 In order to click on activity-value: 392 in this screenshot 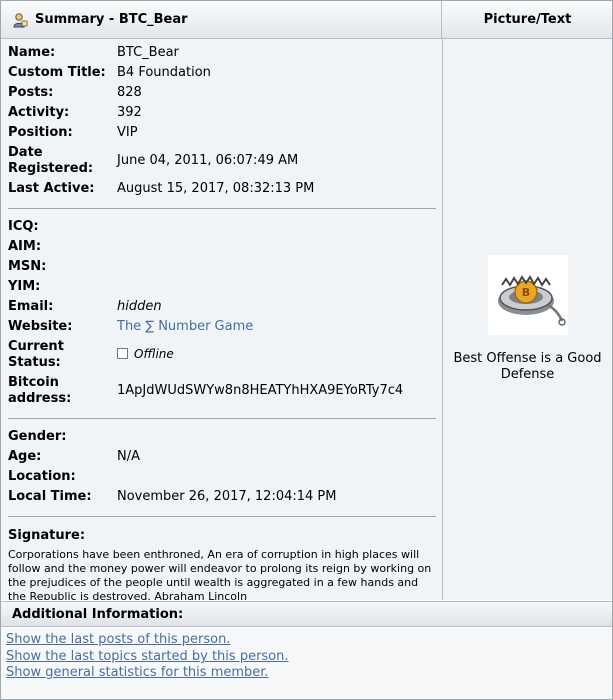, I will do `click(129, 112)`.